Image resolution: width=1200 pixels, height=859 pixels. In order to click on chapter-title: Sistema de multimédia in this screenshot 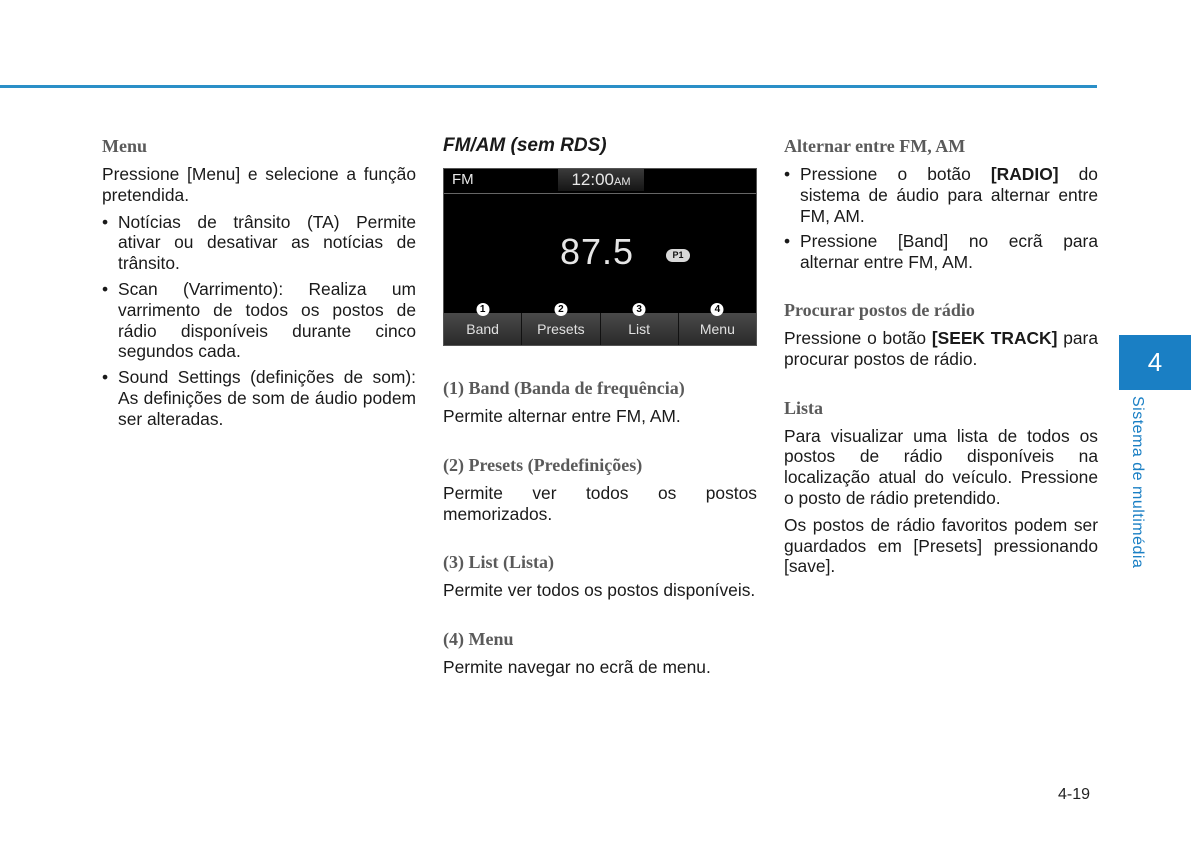, I will do `click(1137, 482)`.